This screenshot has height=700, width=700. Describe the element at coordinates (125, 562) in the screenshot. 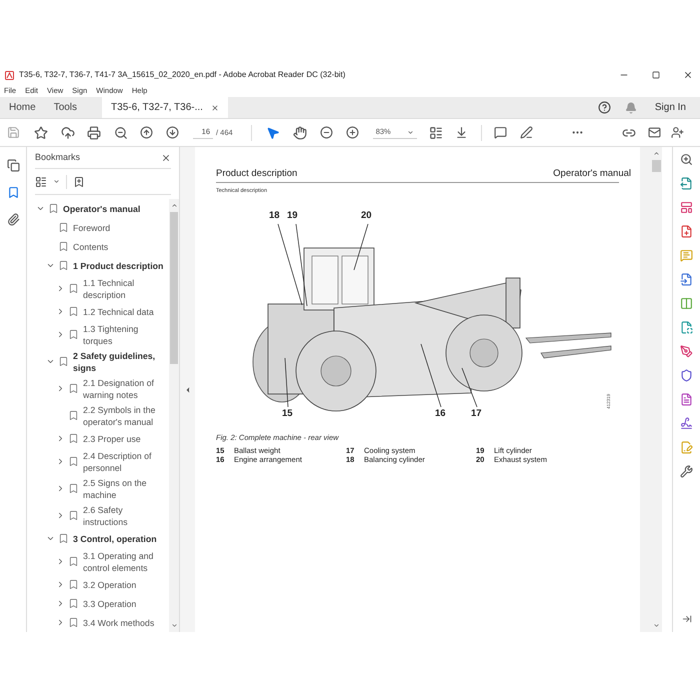

I see `bookmark-item: 3.1 Operating and control elements` at that location.